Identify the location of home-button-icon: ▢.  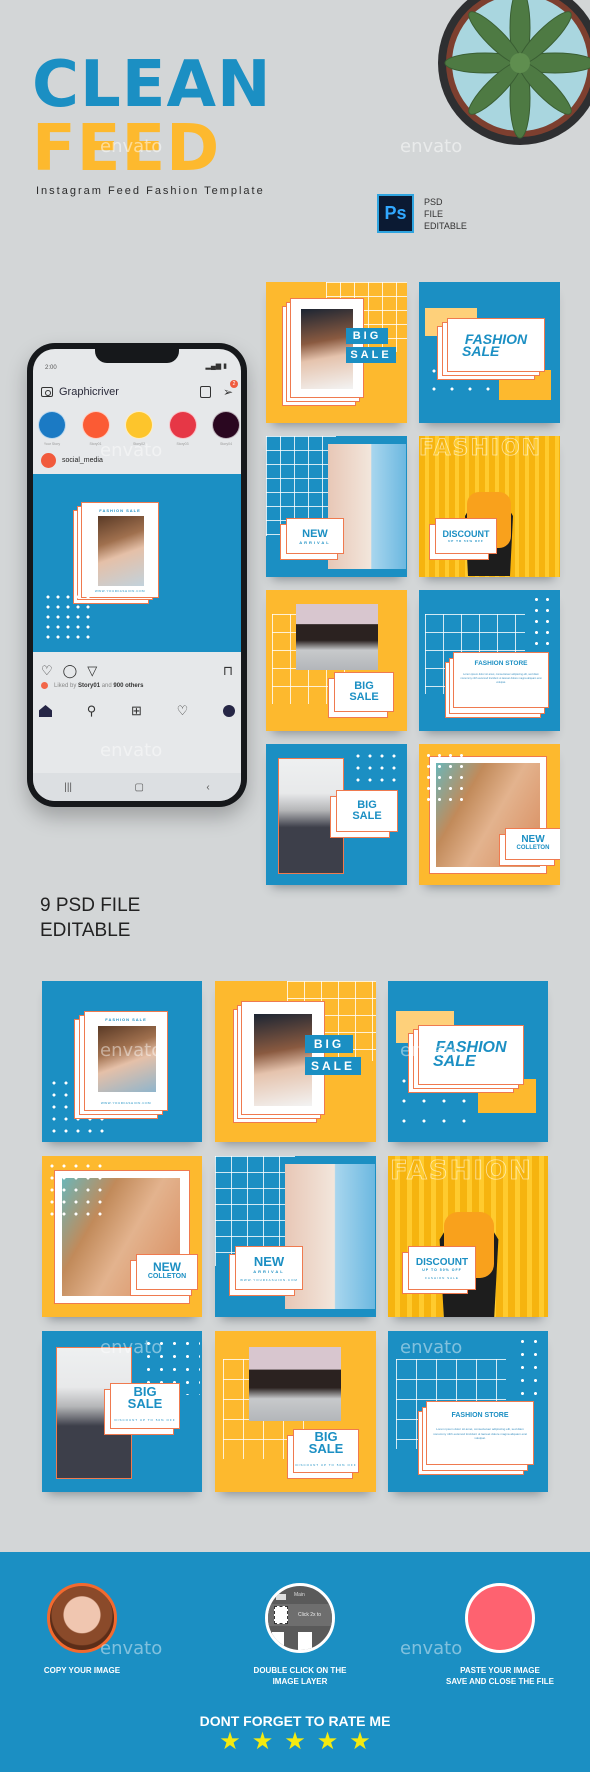
(139, 787).